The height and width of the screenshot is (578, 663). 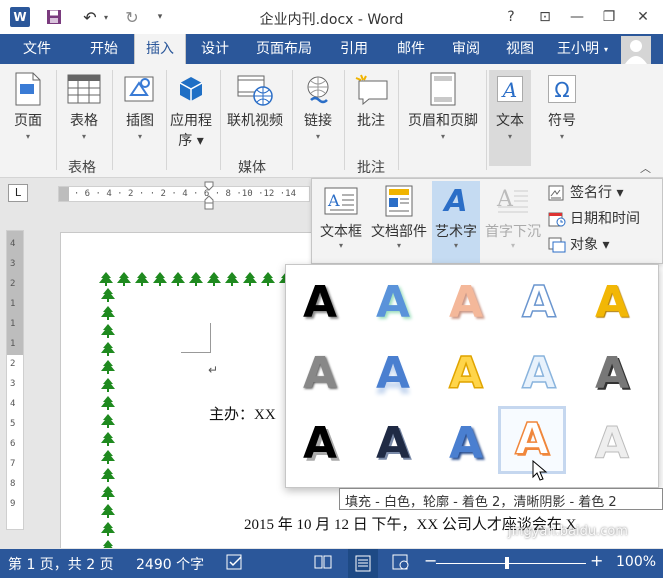 I want to click on wordart-style-15: A, so click(x=612, y=444).